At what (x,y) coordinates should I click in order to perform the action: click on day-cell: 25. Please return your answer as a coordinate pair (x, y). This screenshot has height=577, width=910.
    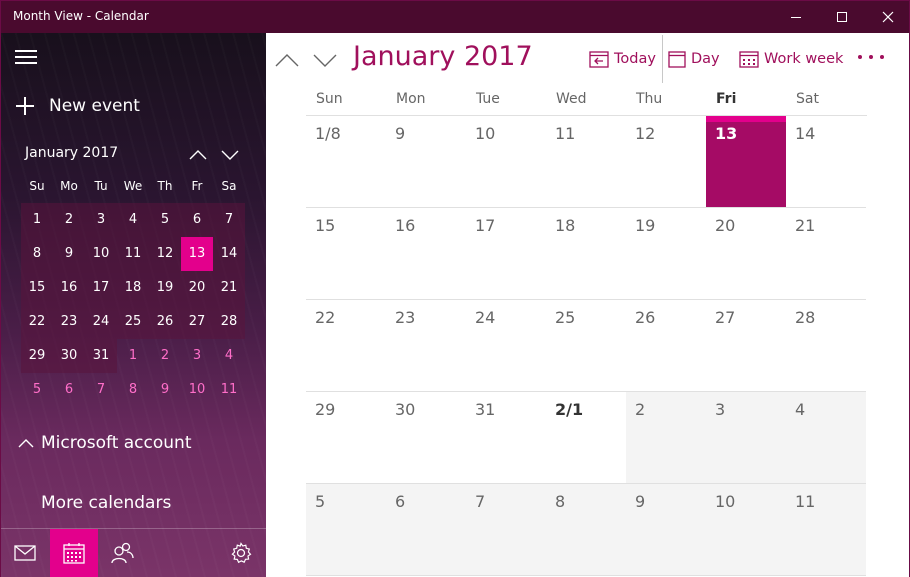
    Looking at the image, I should click on (586, 346).